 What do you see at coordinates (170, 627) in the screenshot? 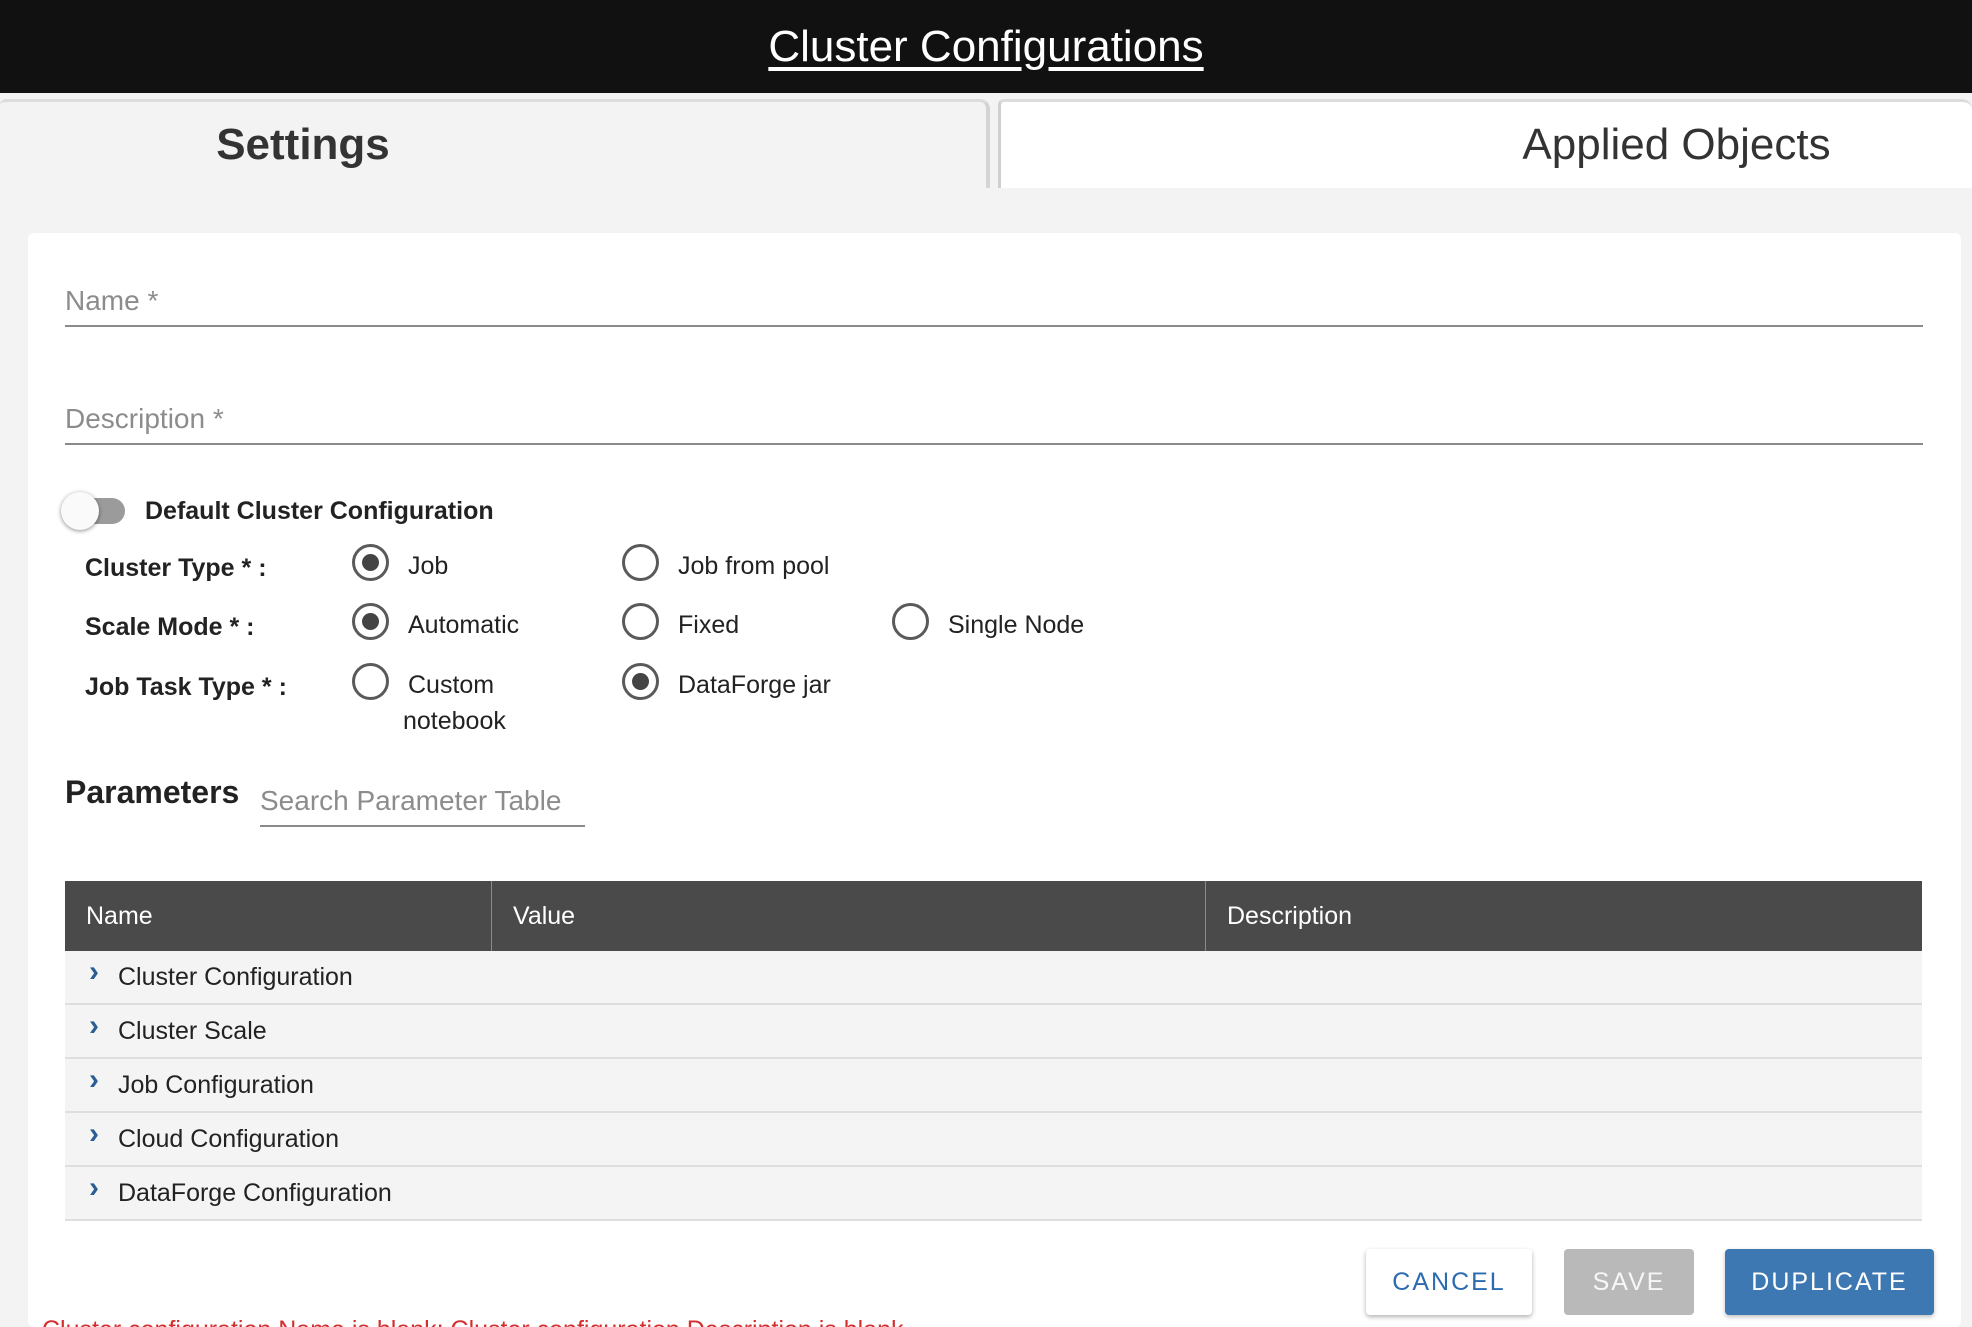
I see `scale-mode-label: Scale Mode * :` at bounding box center [170, 627].